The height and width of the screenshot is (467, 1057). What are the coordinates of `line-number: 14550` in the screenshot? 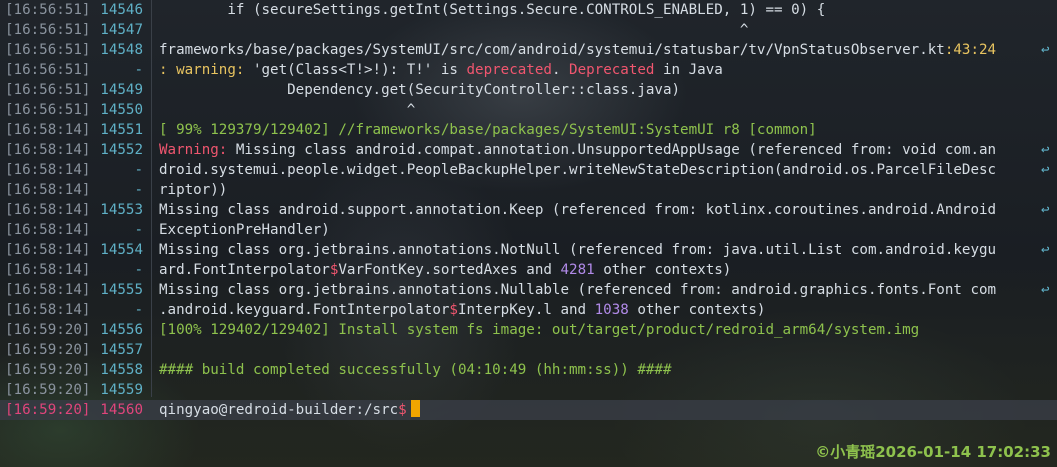 It's located at (121, 110).